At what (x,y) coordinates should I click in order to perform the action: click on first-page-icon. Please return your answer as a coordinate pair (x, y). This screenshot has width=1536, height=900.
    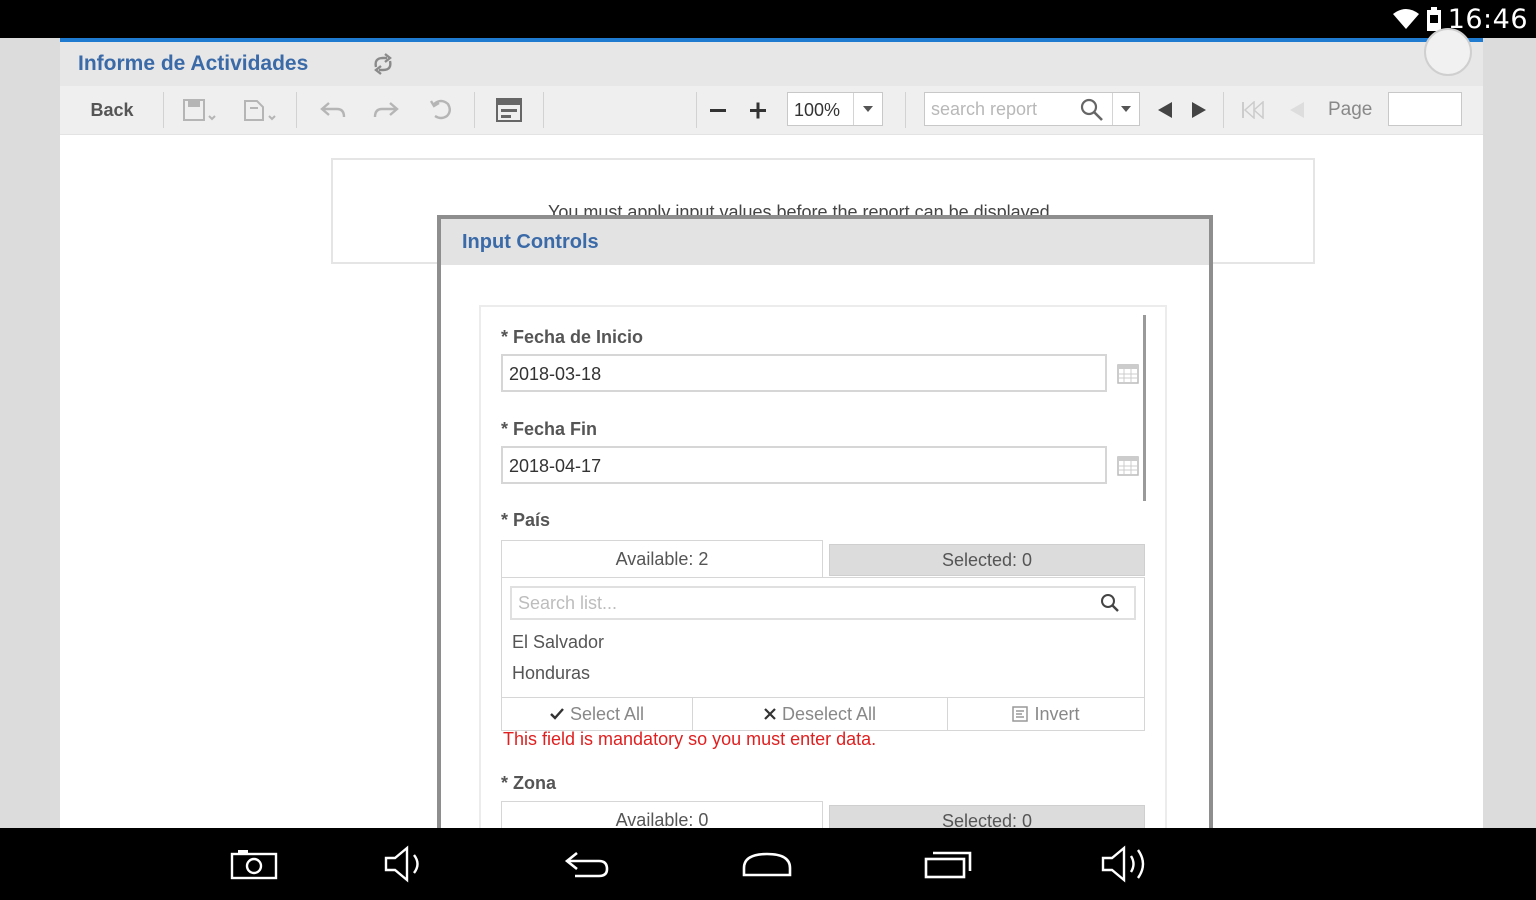
    Looking at the image, I should click on (1253, 110).